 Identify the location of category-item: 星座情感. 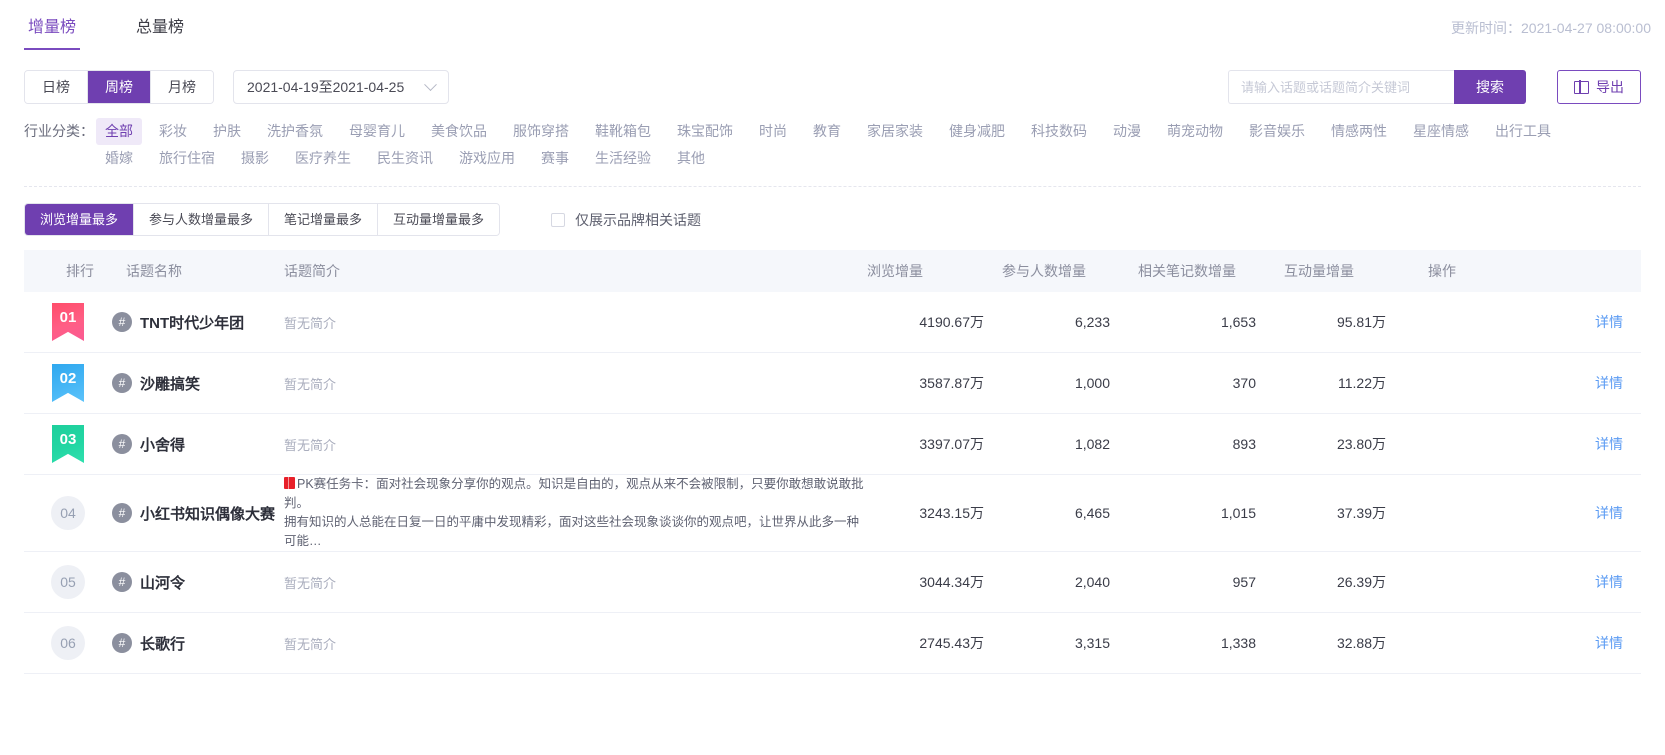
(1441, 131).